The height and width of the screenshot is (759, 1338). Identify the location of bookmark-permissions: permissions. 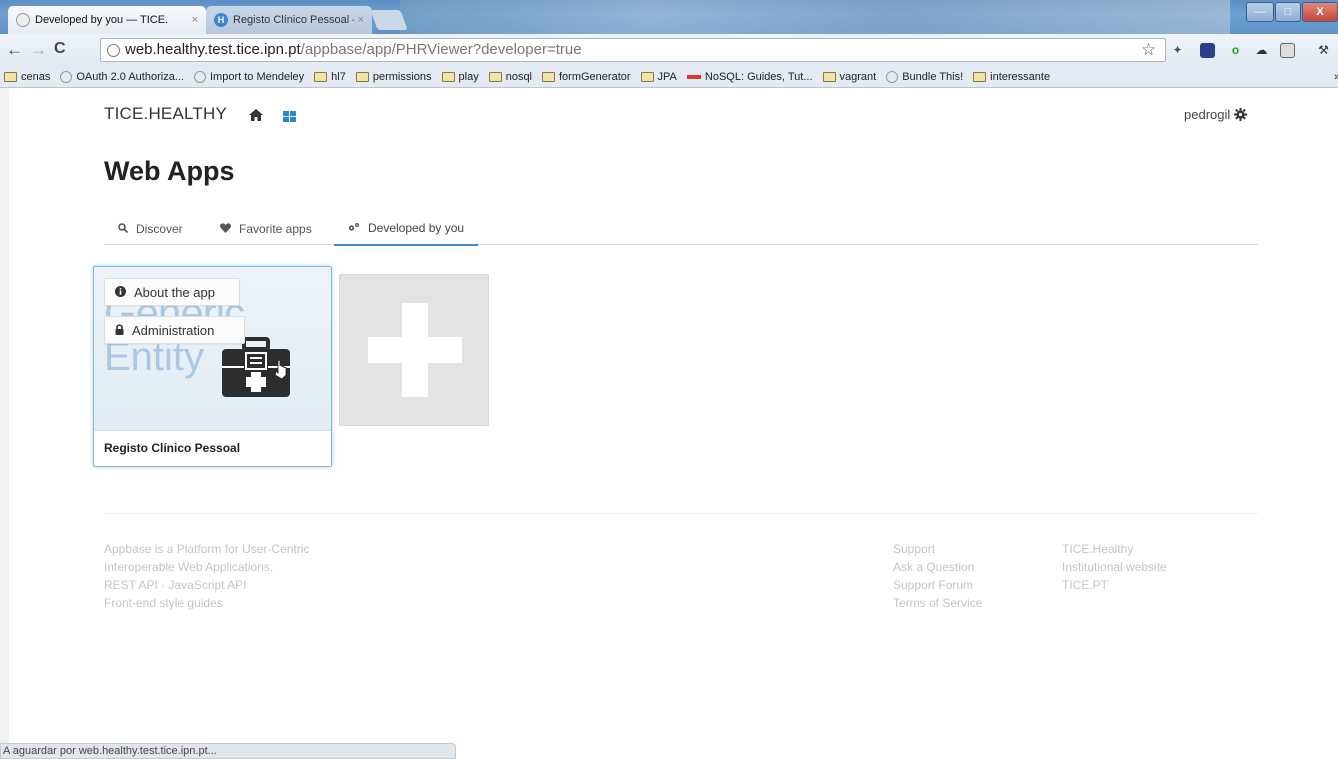
(393, 76).